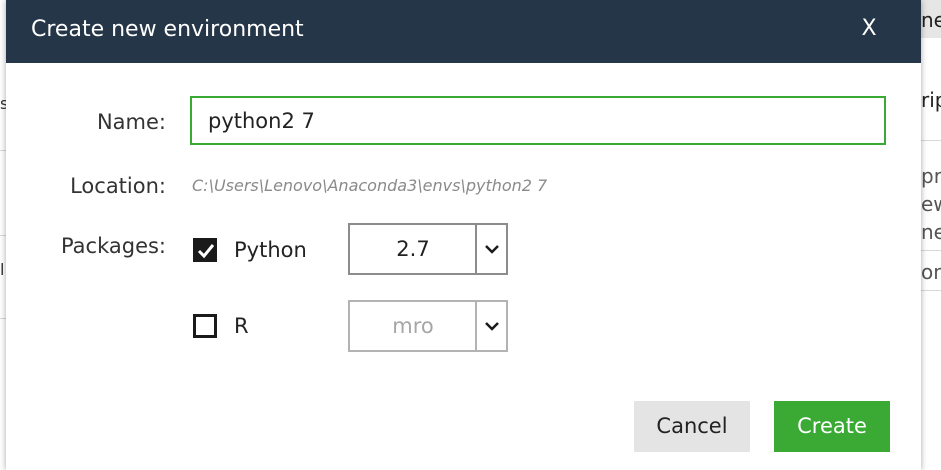 The height and width of the screenshot is (470, 941). What do you see at coordinates (931, 176) in the screenshot?
I see `background-text-fragment: pre` at bounding box center [931, 176].